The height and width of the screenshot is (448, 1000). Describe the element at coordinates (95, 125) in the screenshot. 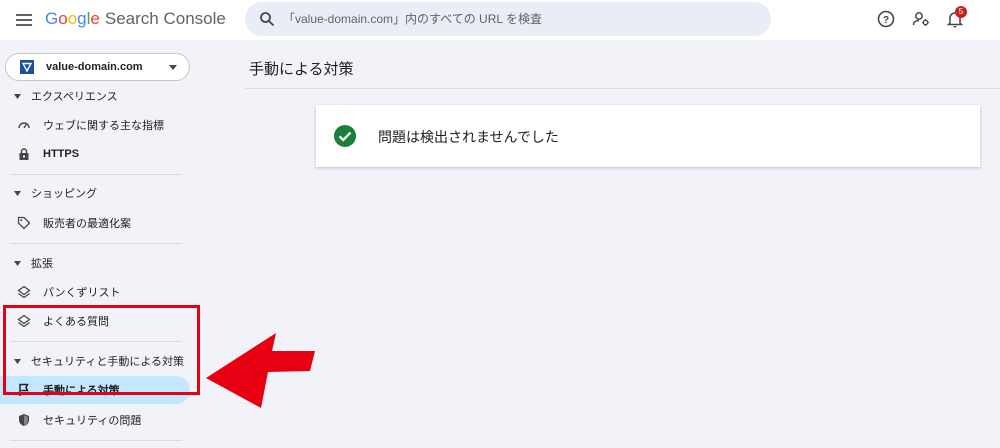

I see `sidebar-item-core-web-vitals: ウェブに関する主な指標` at that location.